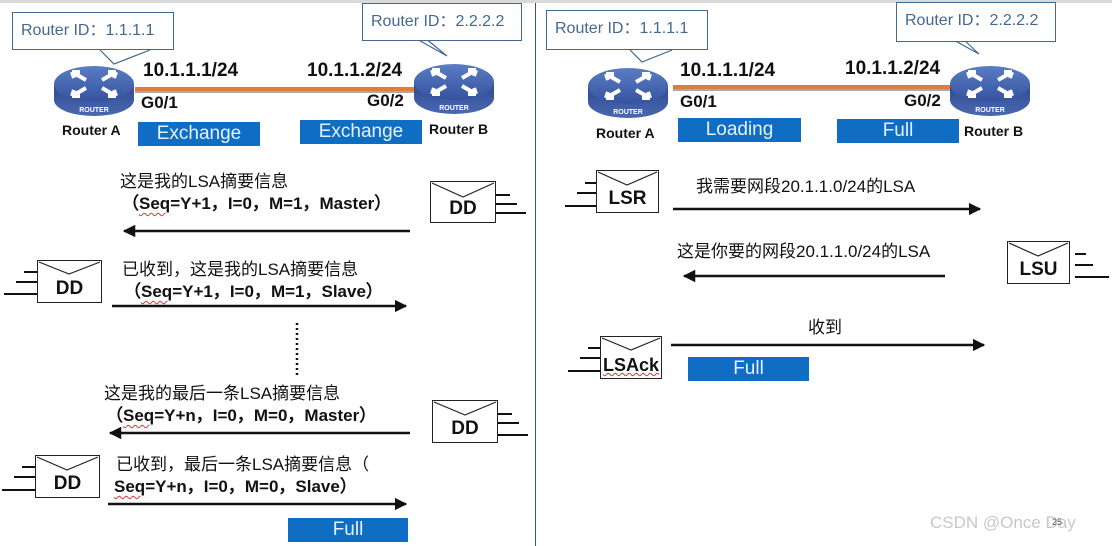  What do you see at coordinates (1038, 269) in the screenshot?
I see `packet-label: LSU` at bounding box center [1038, 269].